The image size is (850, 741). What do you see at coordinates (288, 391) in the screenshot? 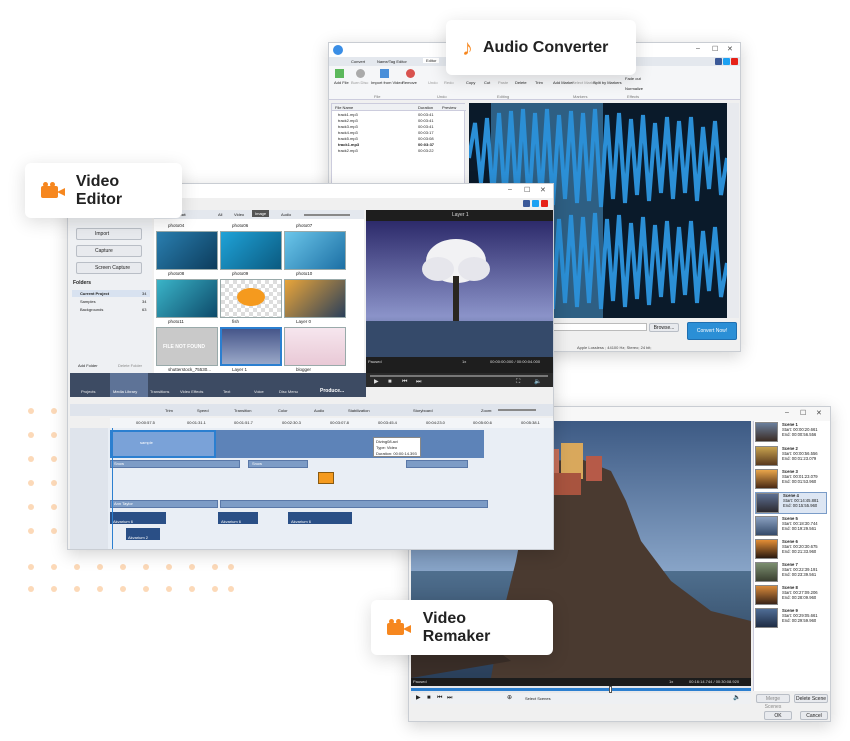
I see `ribbon-disc-menu: Disc Menu` at bounding box center [288, 391].